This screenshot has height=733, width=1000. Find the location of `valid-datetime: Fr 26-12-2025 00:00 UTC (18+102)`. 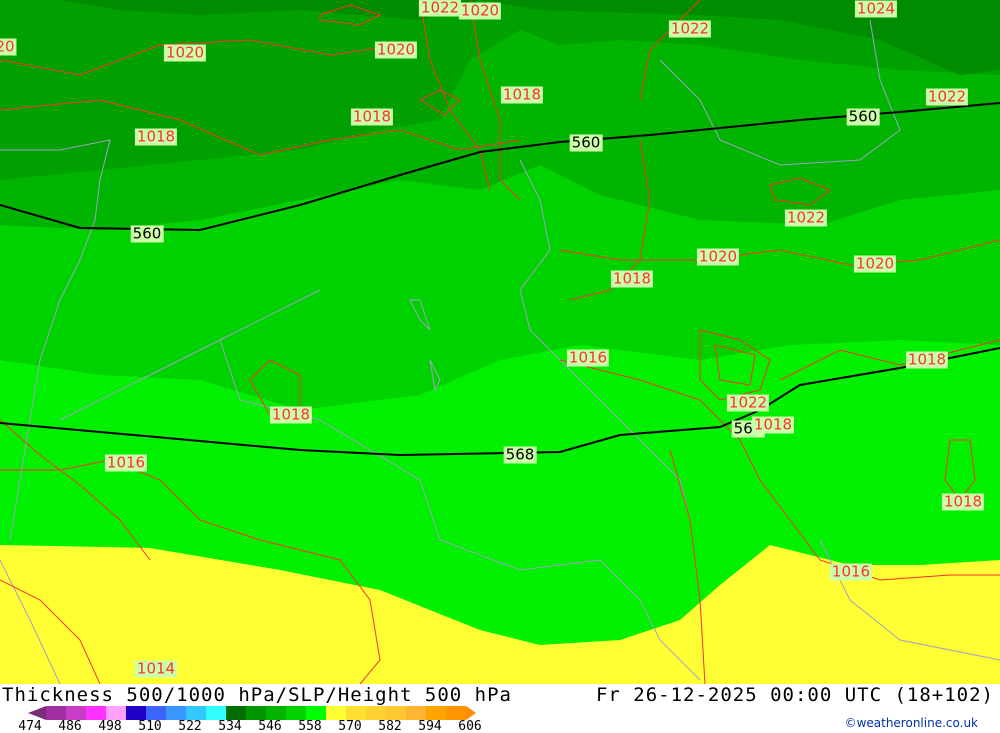

valid-datetime: Fr 26-12-2025 00:00 UTC (18+102) is located at coordinates (794, 695).